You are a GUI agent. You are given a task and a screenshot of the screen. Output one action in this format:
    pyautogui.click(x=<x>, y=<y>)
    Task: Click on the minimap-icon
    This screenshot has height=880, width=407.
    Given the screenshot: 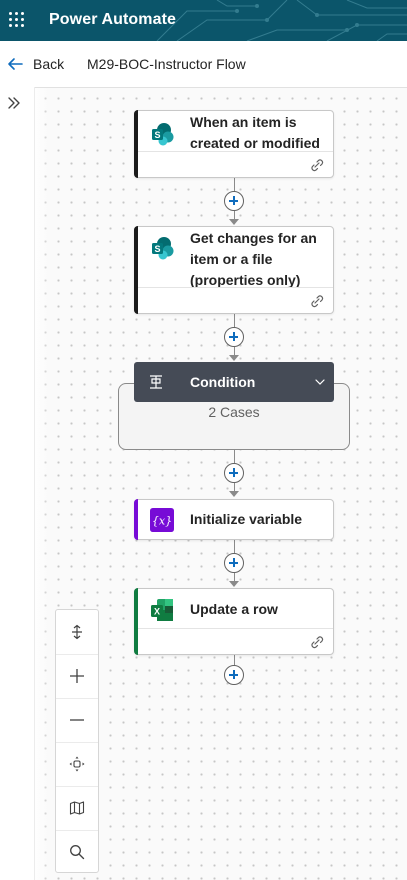 What is the action you would take?
    pyautogui.click(x=77, y=808)
    